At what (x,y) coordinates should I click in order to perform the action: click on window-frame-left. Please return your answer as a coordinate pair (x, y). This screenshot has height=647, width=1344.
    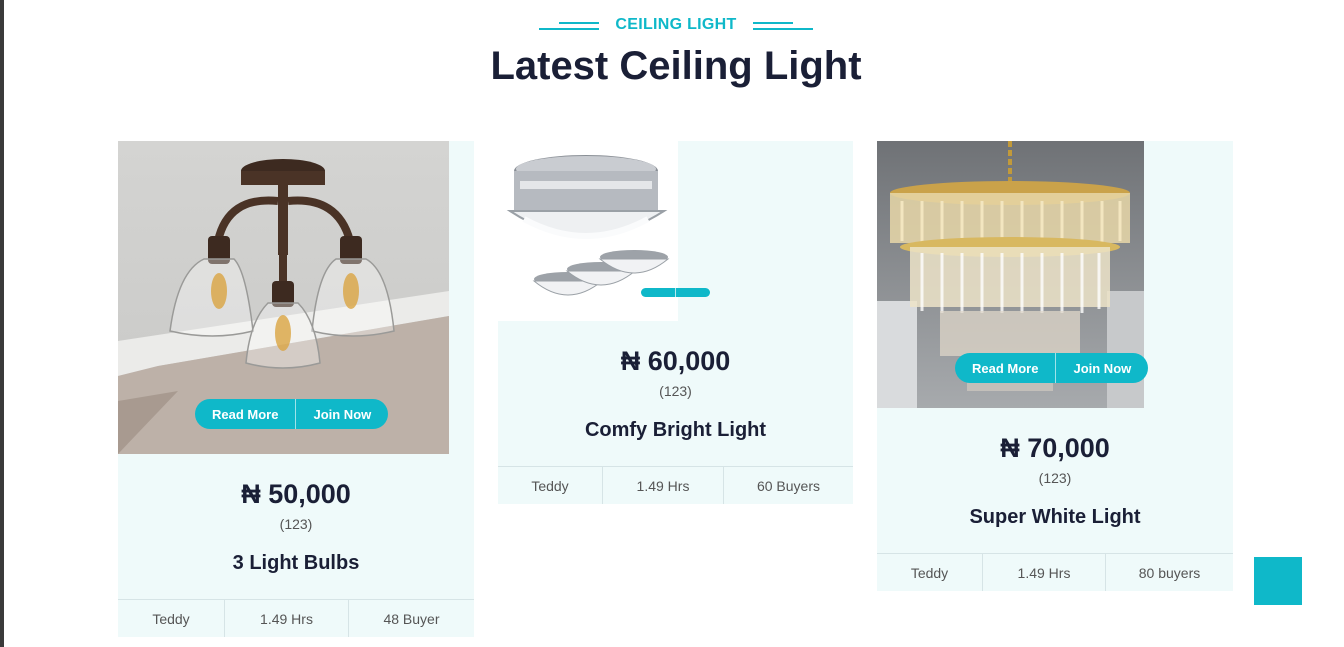
    Looking at the image, I should click on (2, 323).